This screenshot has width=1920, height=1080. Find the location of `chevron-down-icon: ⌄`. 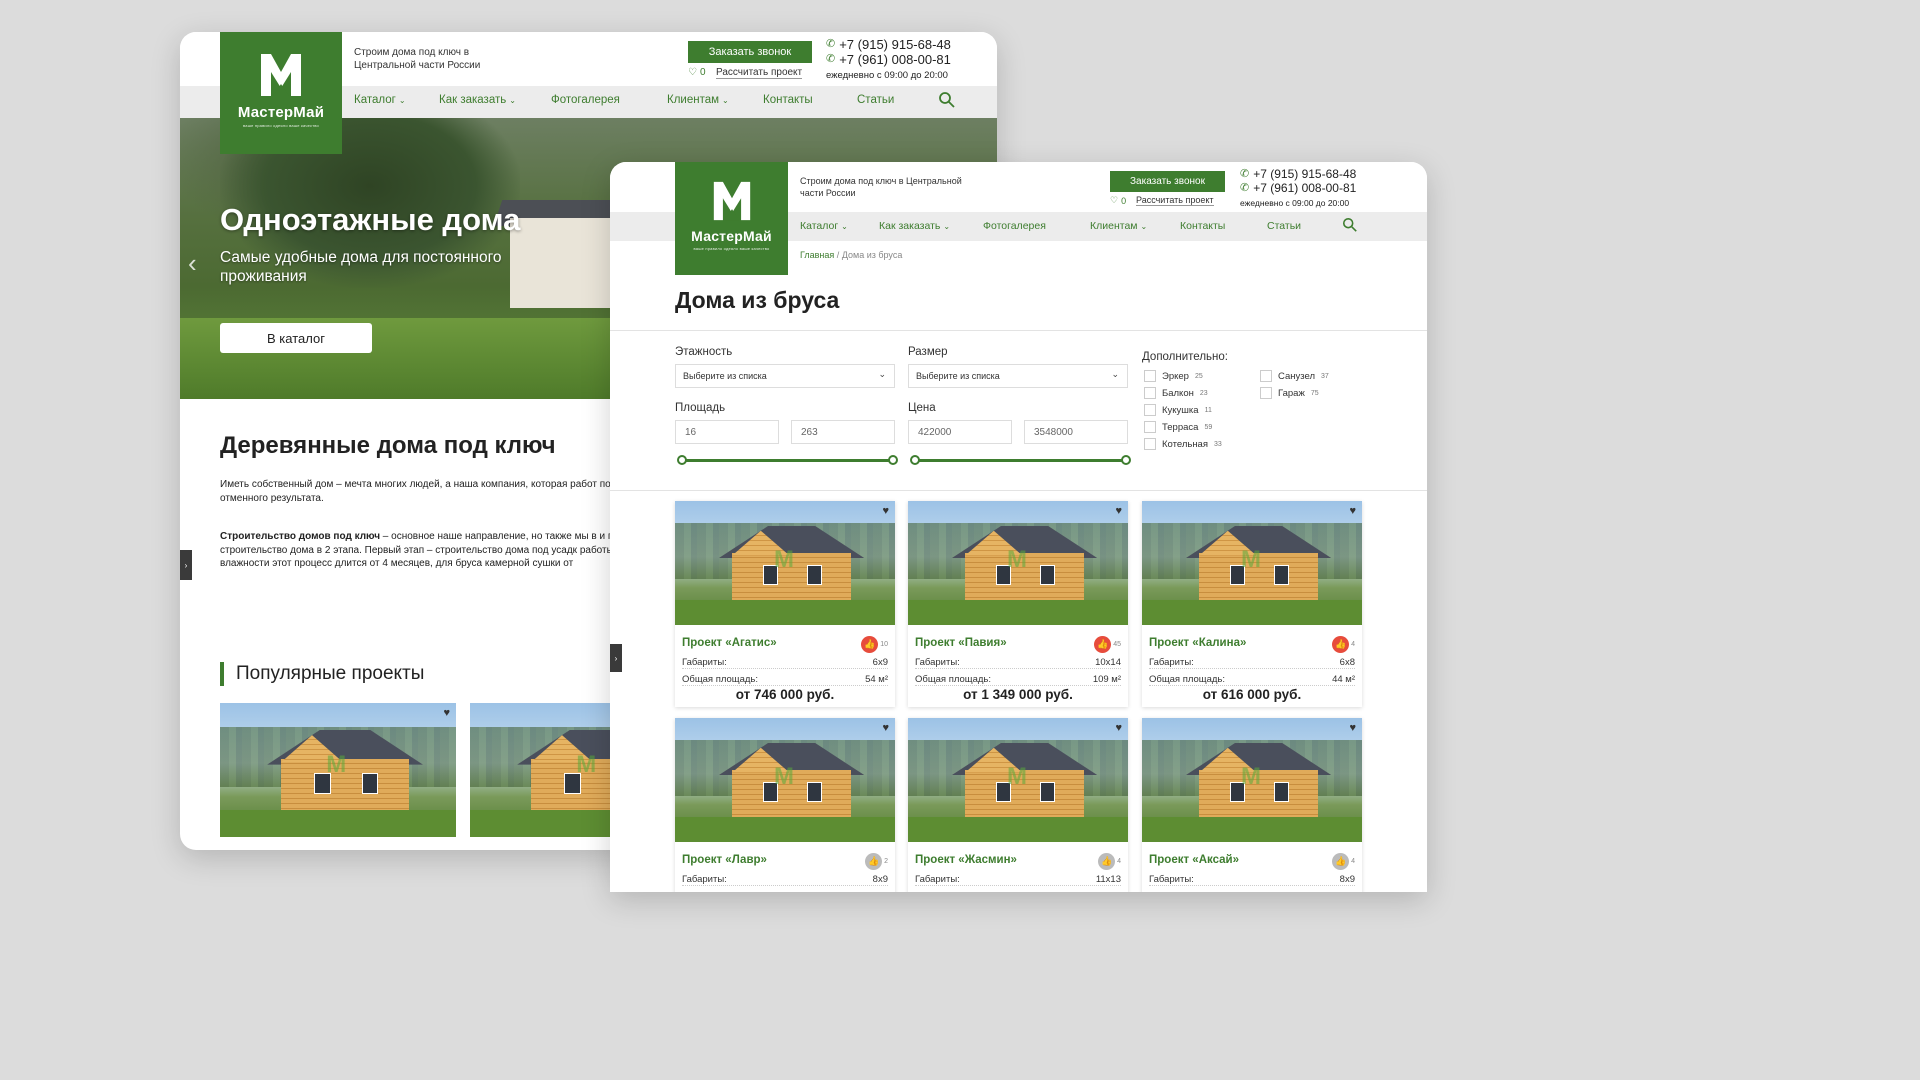

chevron-down-icon: ⌄ is located at coordinates (947, 226).